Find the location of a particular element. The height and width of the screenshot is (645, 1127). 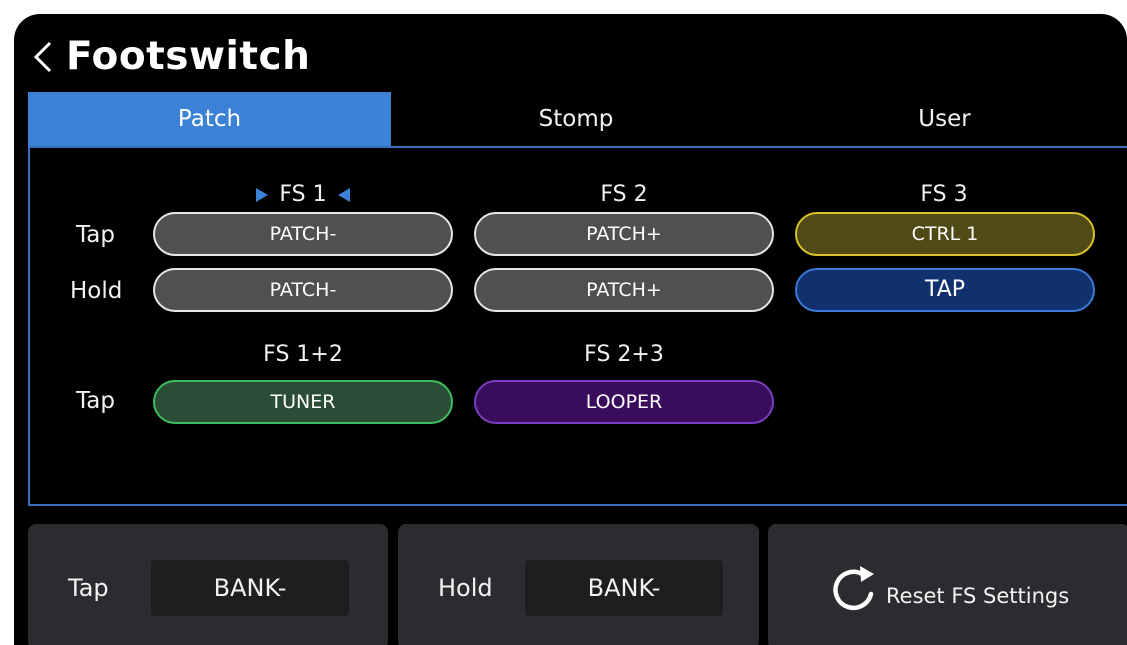

page-title: Footswitch is located at coordinates (188, 56).